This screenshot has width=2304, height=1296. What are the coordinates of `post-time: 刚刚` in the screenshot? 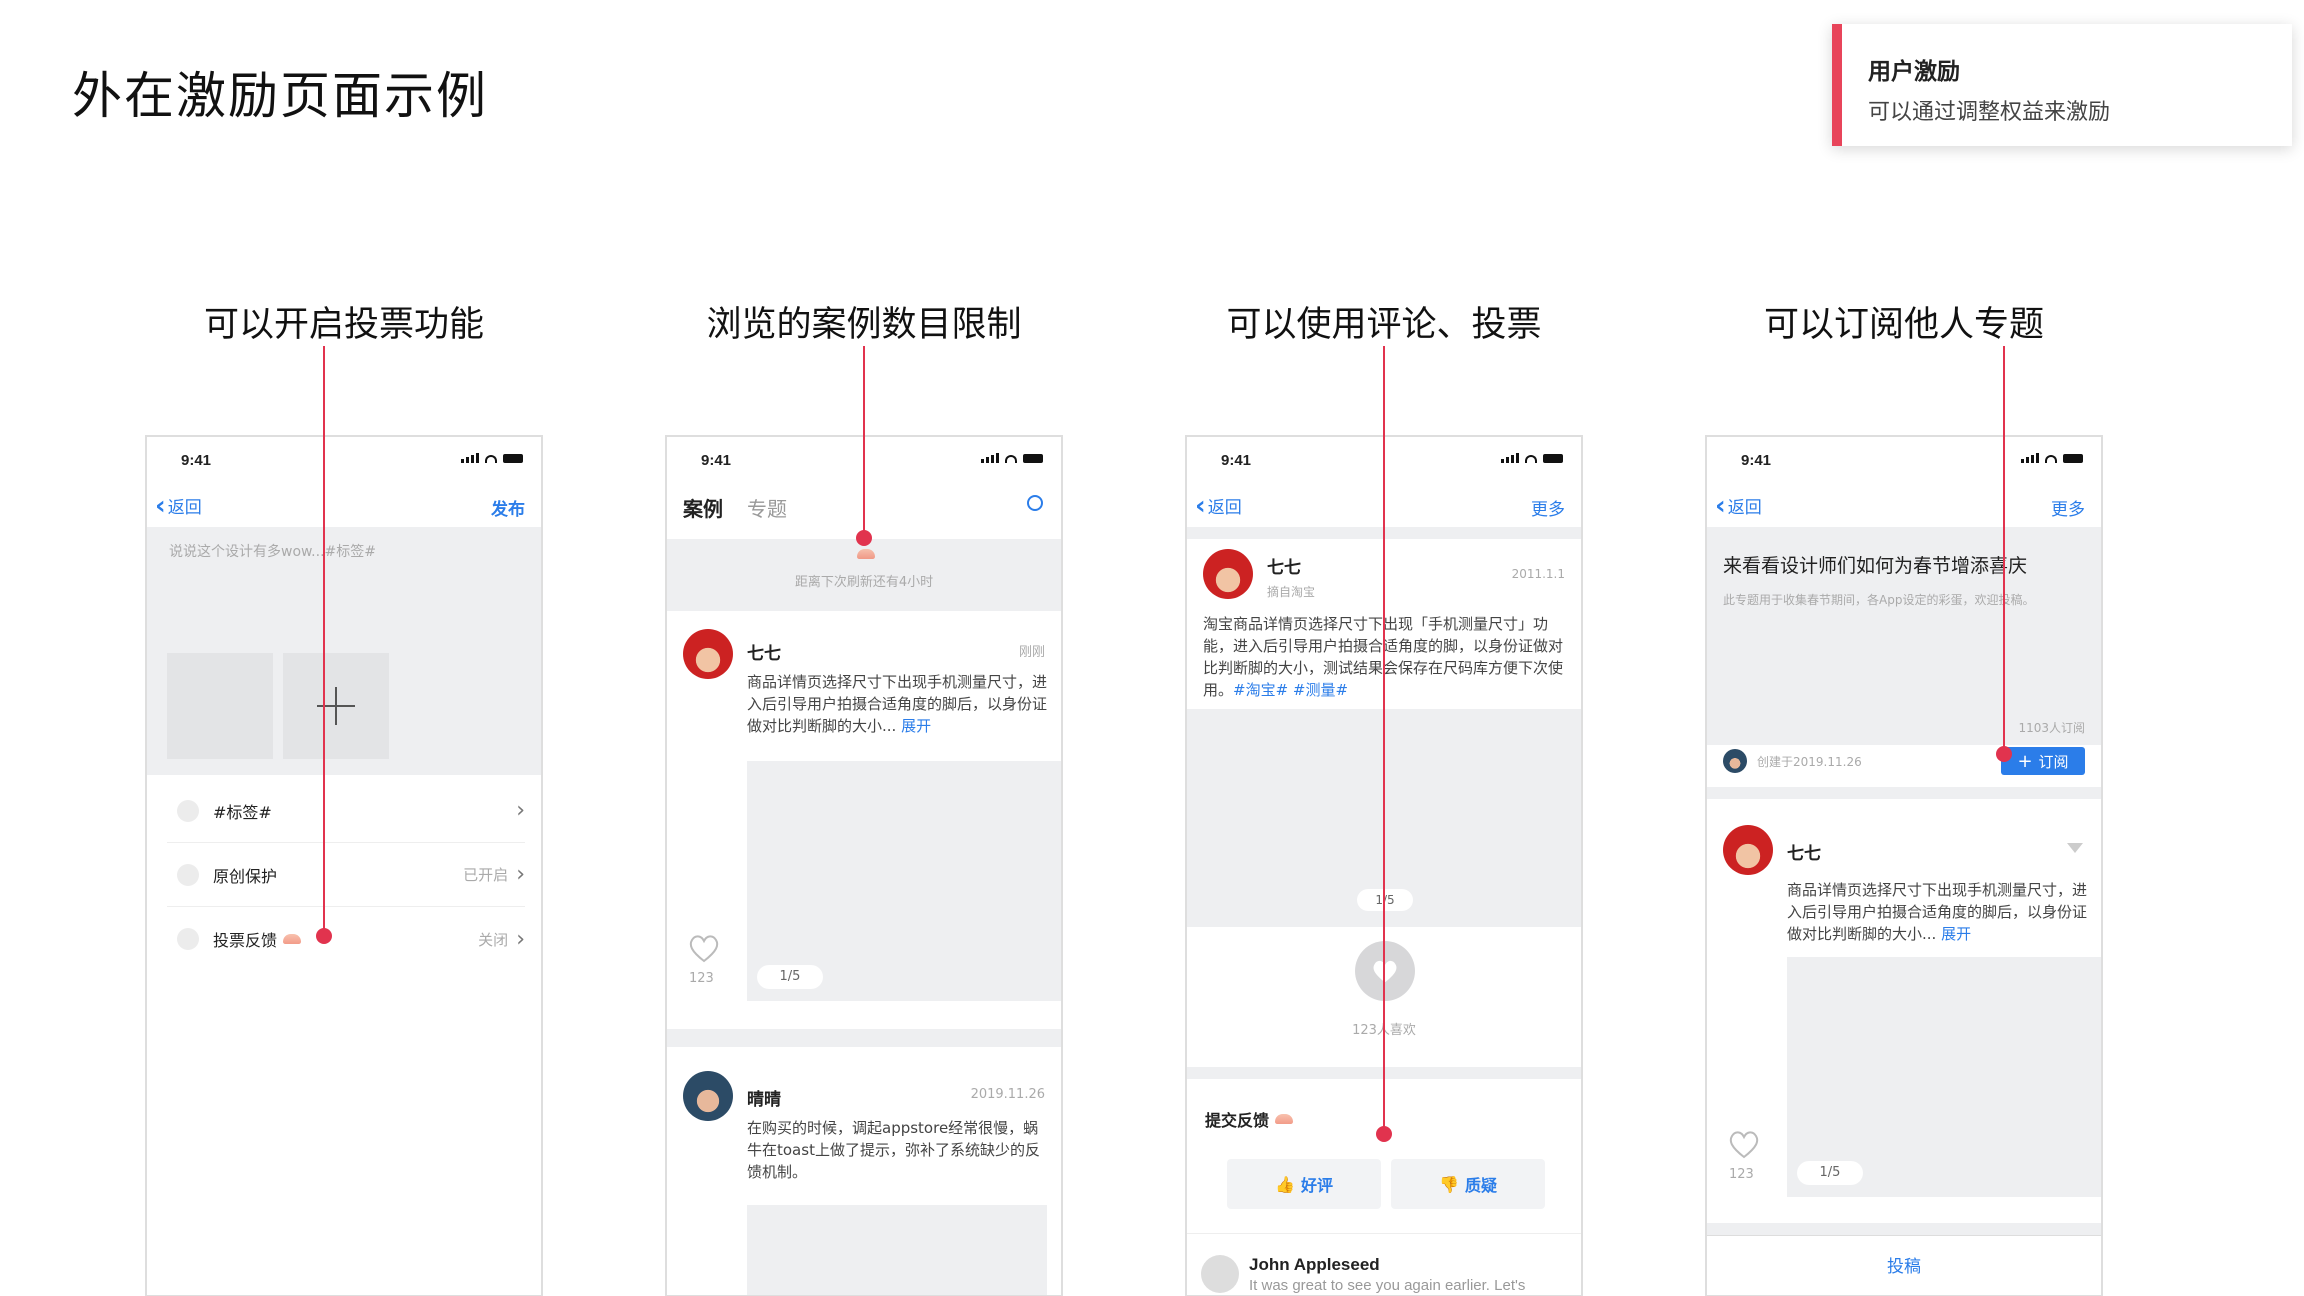 It's located at (1031, 652).